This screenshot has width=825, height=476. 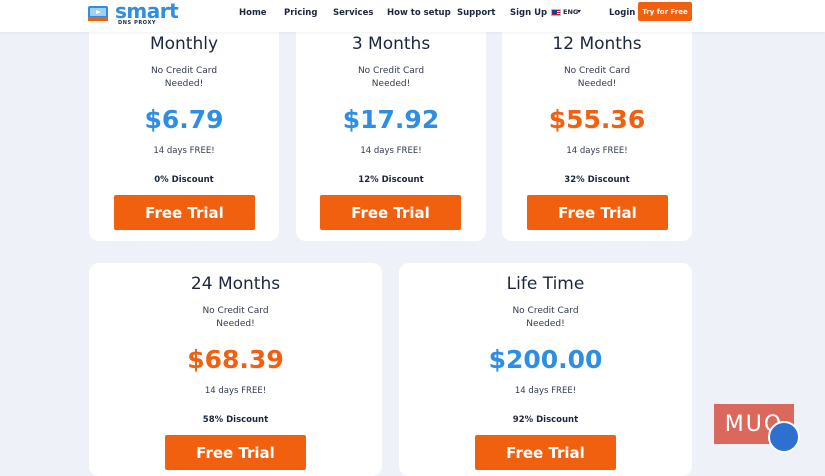 I want to click on plan-discount: 32% Discount, so click(x=597, y=180).